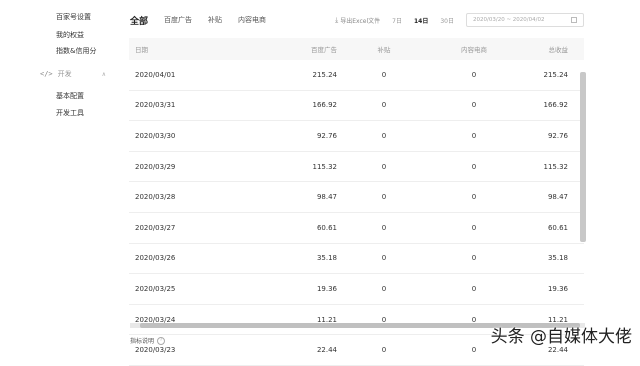  Describe the element at coordinates (252, 20) in the screenshot. I see `tab-content-ecommerce: 内容电商` at that location.